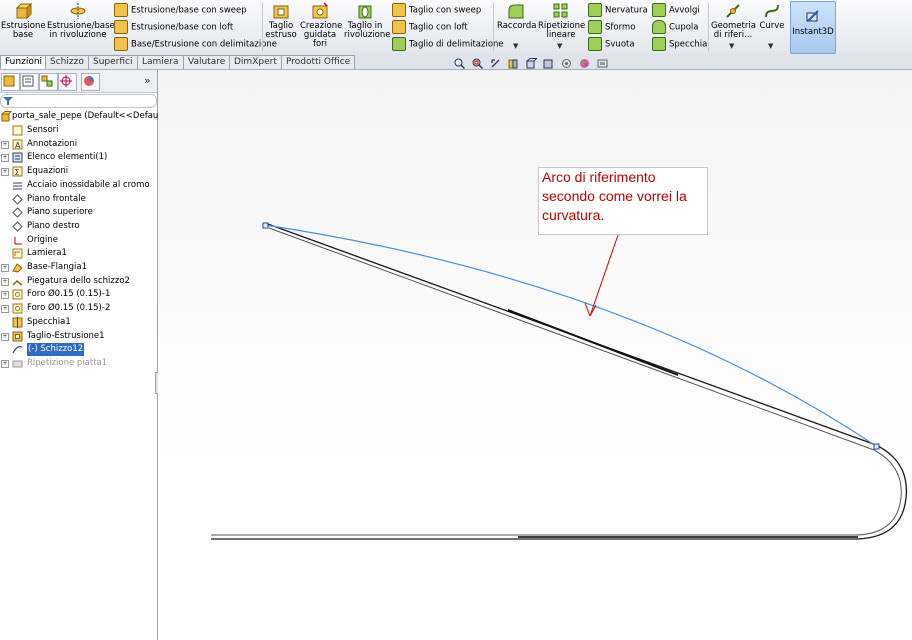 The image size is (912, 640). What do you see at coordinates (367, 21) in the screenshot?
I see `revolved-cut-button: Taglio in rivoluzione` at bounding box center [367, 21].